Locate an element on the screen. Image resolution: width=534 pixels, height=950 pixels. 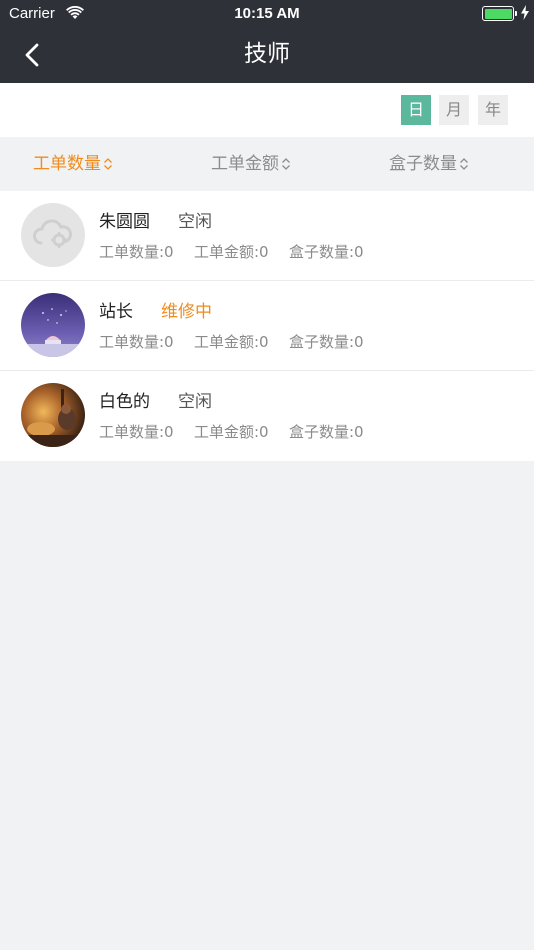
sort-by-amount: 工单金额 is located at coordinates (251, 164).